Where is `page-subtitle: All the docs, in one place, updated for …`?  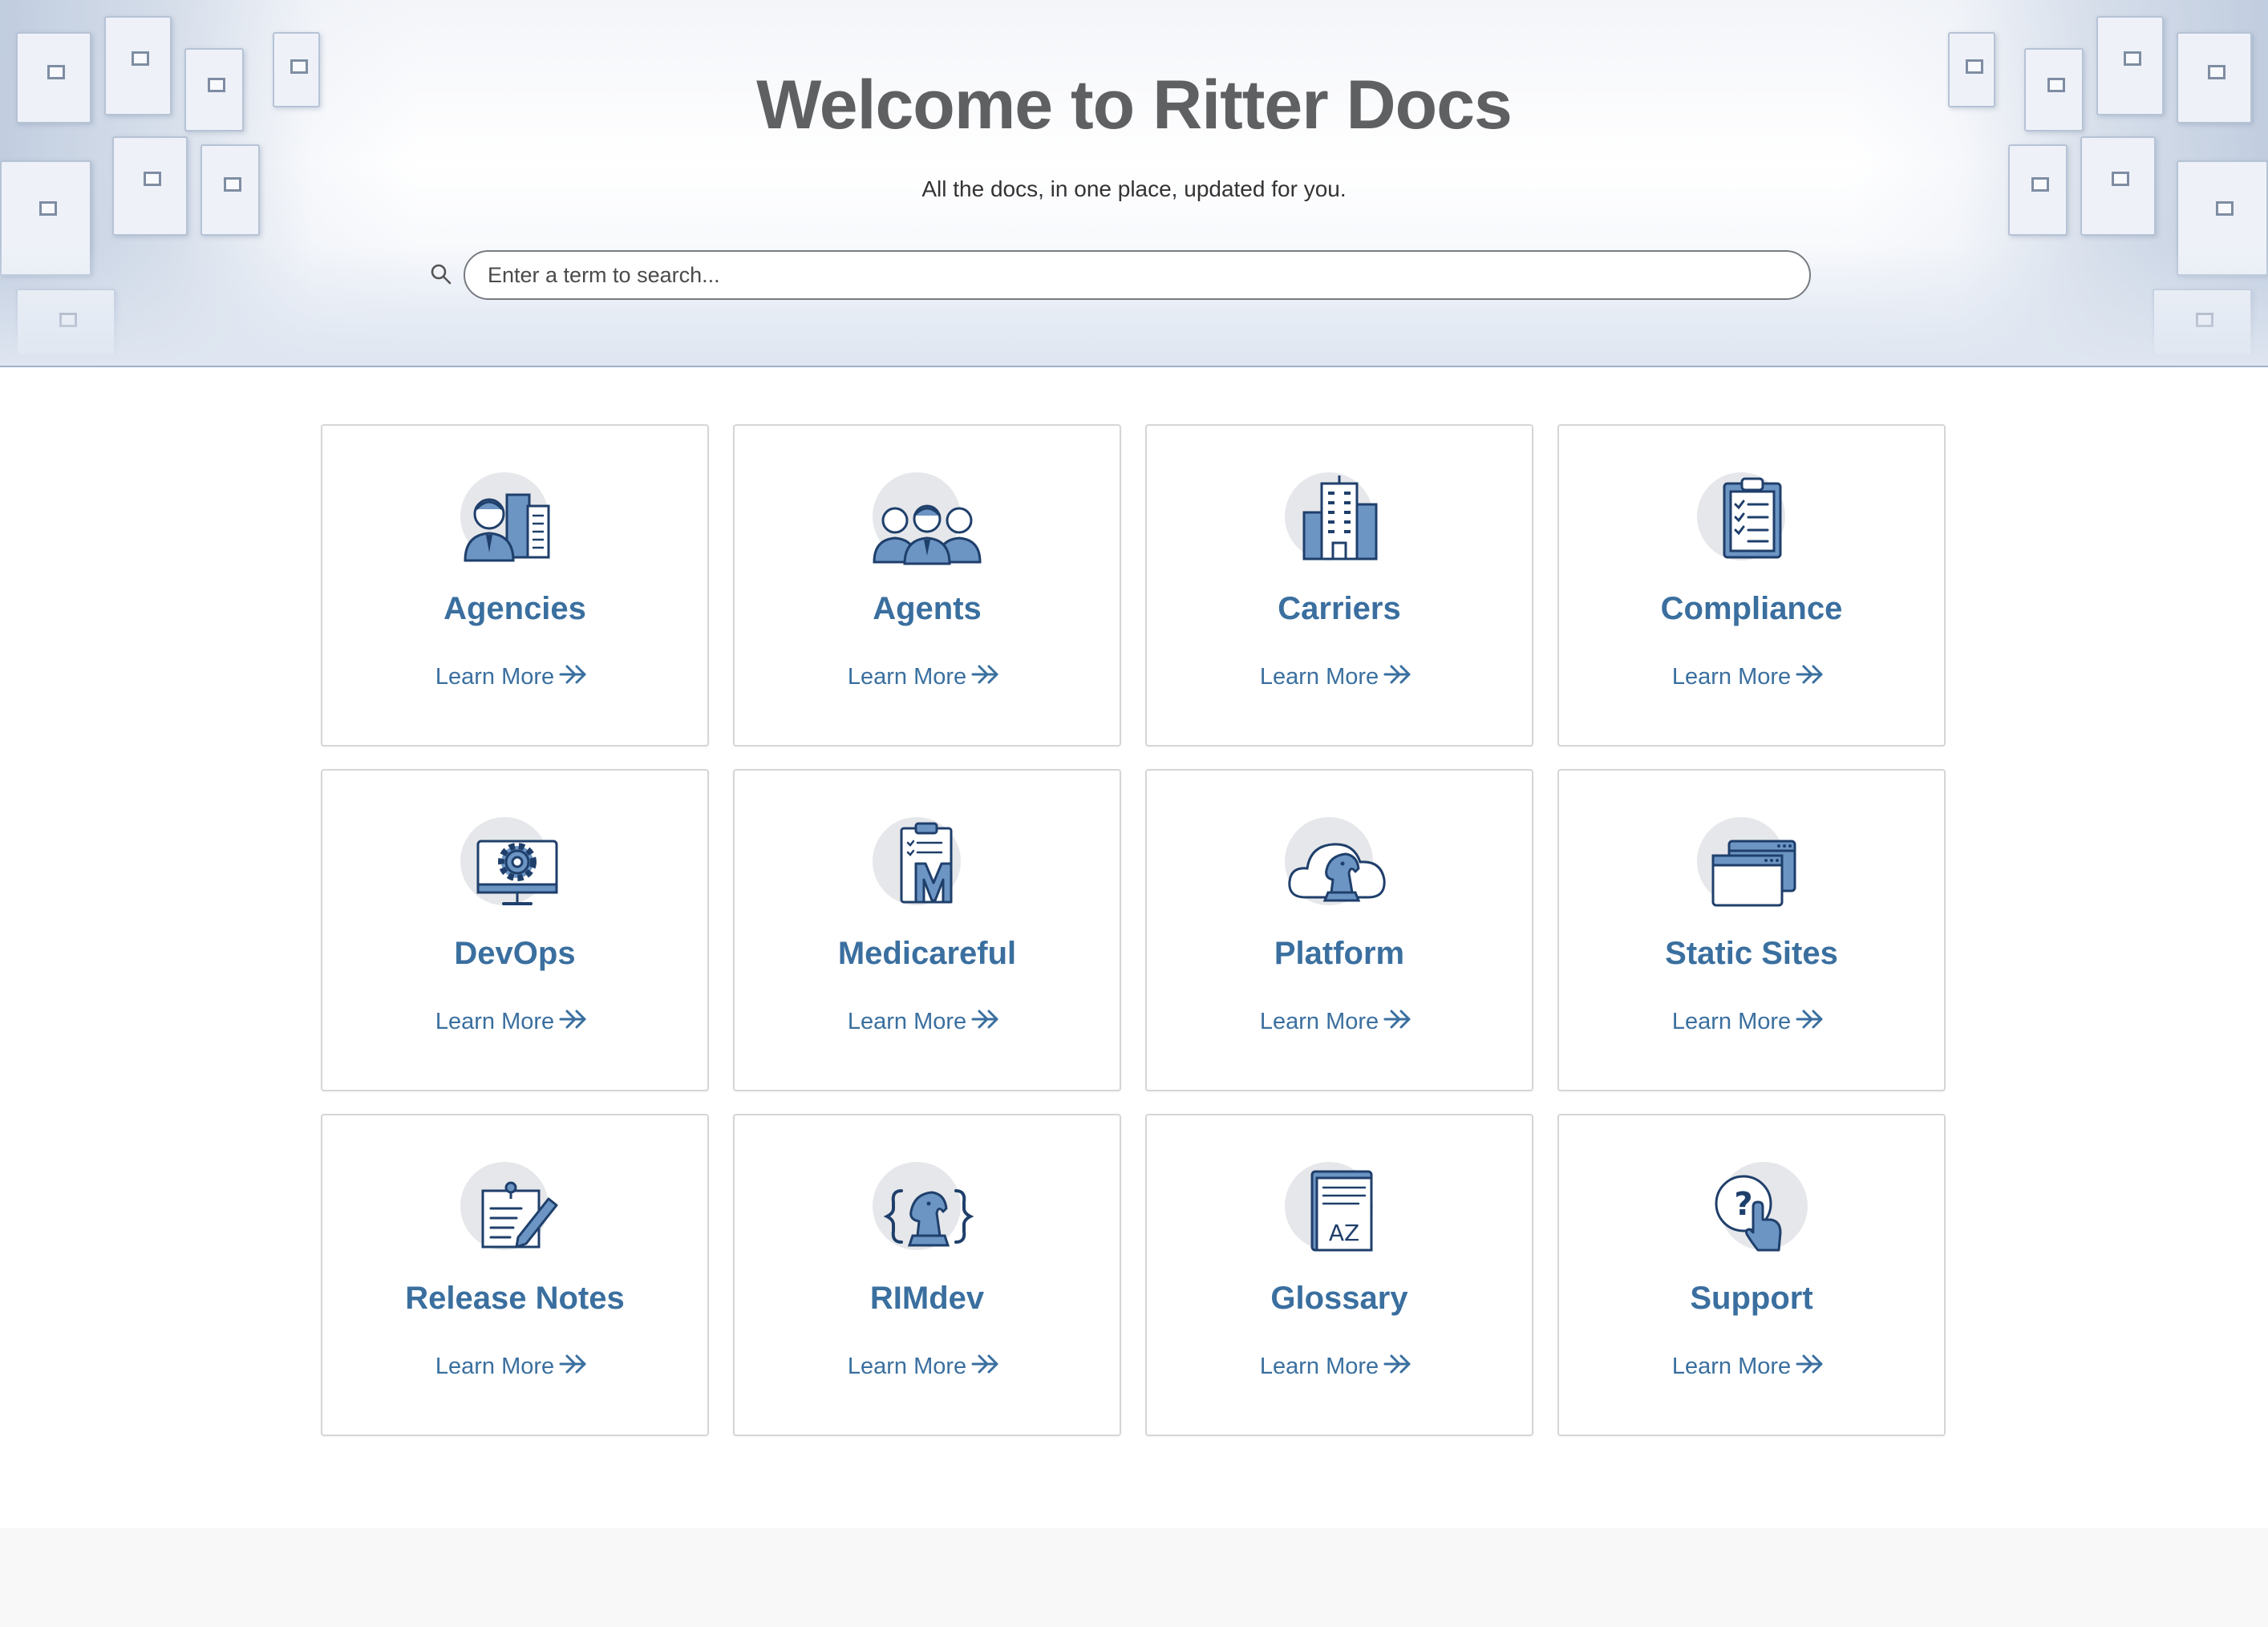
page-subtitle: All the docs, in one place, updated for … is located at coordinates (1134, 188).